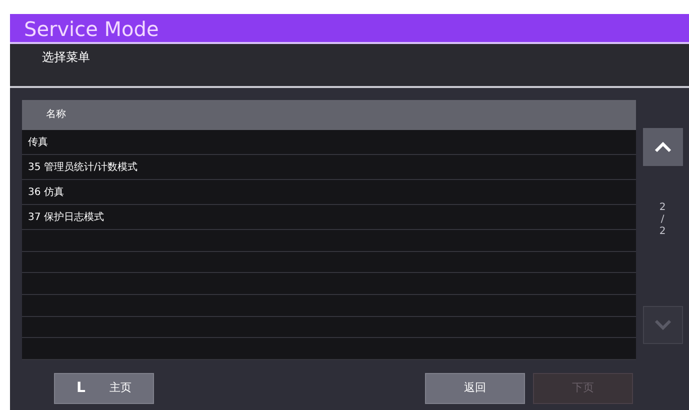 The image size is (689, 410). What do you see at coordinates (329, 142) in the screenshot?
I see `list-item: 传真` at bounding box center [329, 142].